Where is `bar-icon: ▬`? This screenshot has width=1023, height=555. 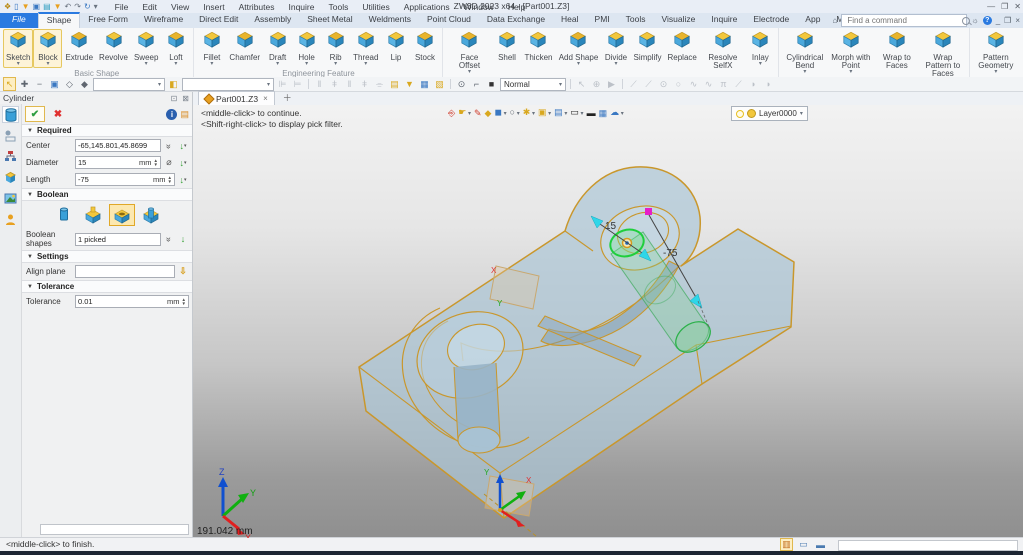 bar-icon: ▬ is located at coordinates (591, 113).